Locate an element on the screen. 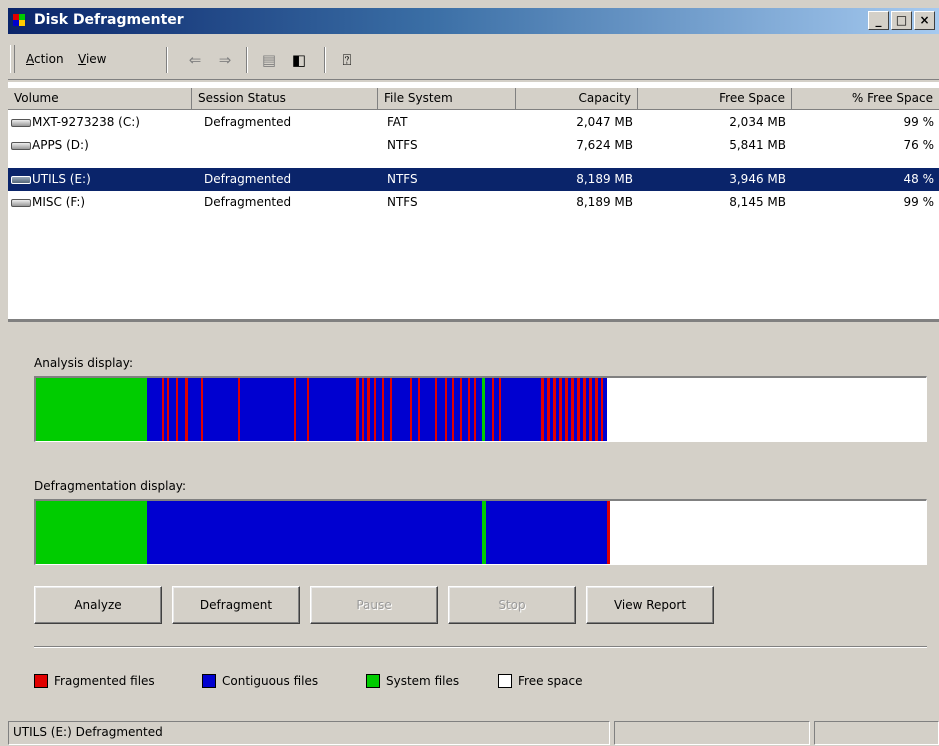 This screenshot has height=746, width=939. pct-free-space: 76 % is located at coordinates (919, 145).